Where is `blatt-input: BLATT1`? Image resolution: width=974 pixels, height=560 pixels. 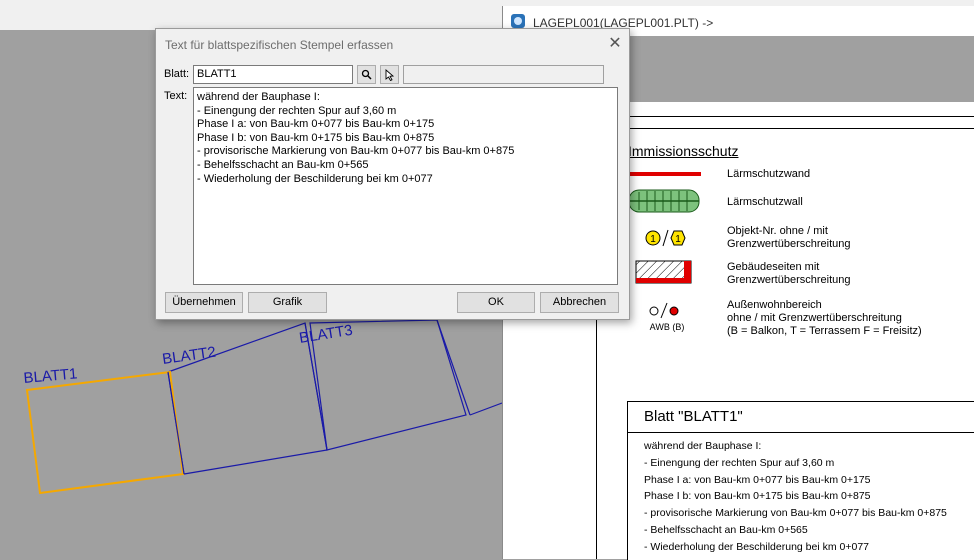 blatt-input: BLATT1 is located at coordinates (273, 74).